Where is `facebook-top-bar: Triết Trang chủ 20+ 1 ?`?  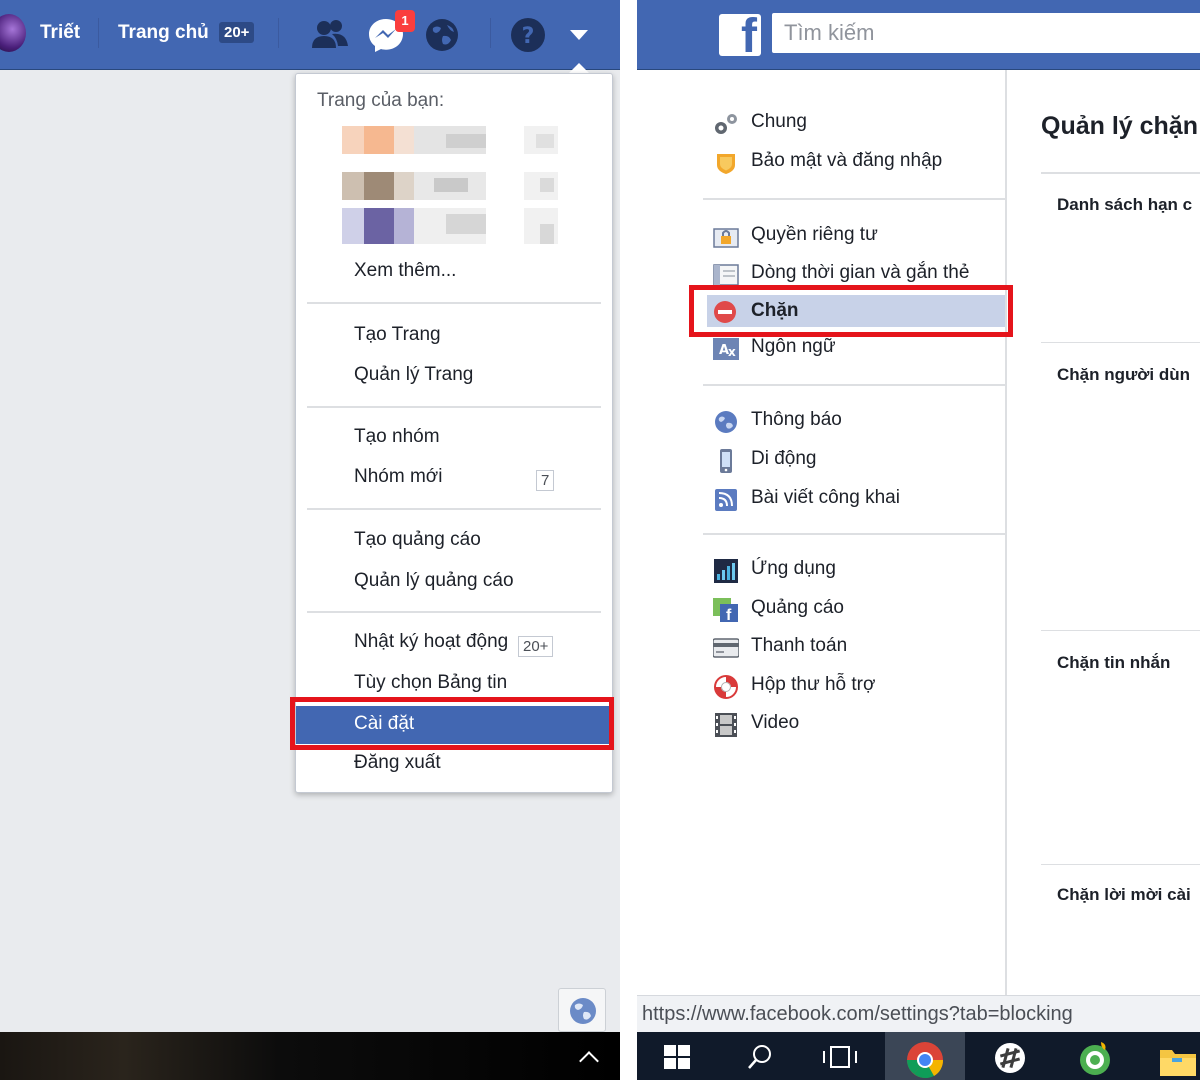 facebook-top-bar: Triết Trang chủ 20+ 1 ? is located at coordinates (310, 35).